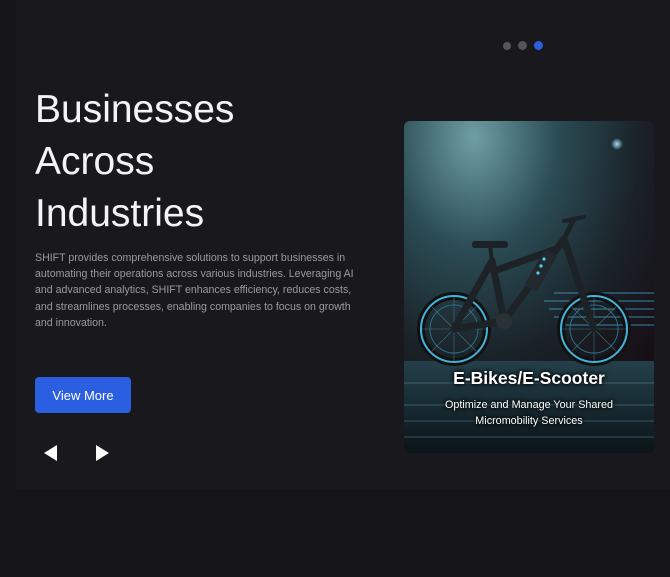  I want to click on triangle-left-icon, so click(50, 453).